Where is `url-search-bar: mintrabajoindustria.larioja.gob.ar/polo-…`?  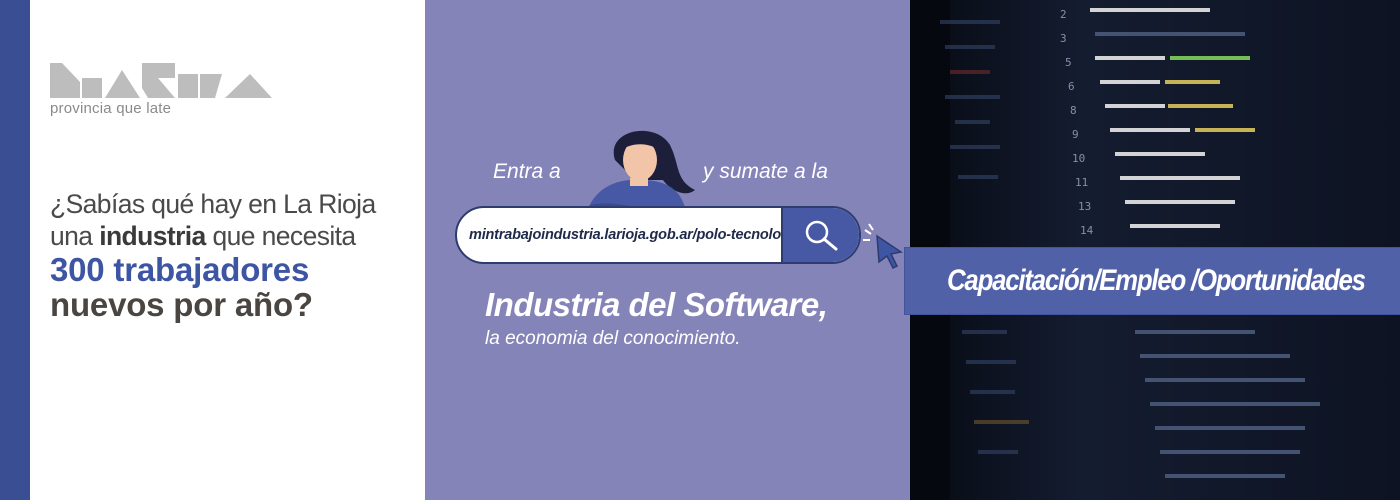
url-search-bar: mintrabajoindustria.larioja.gob.ar/polo-… is located at coordinates (658, 235).